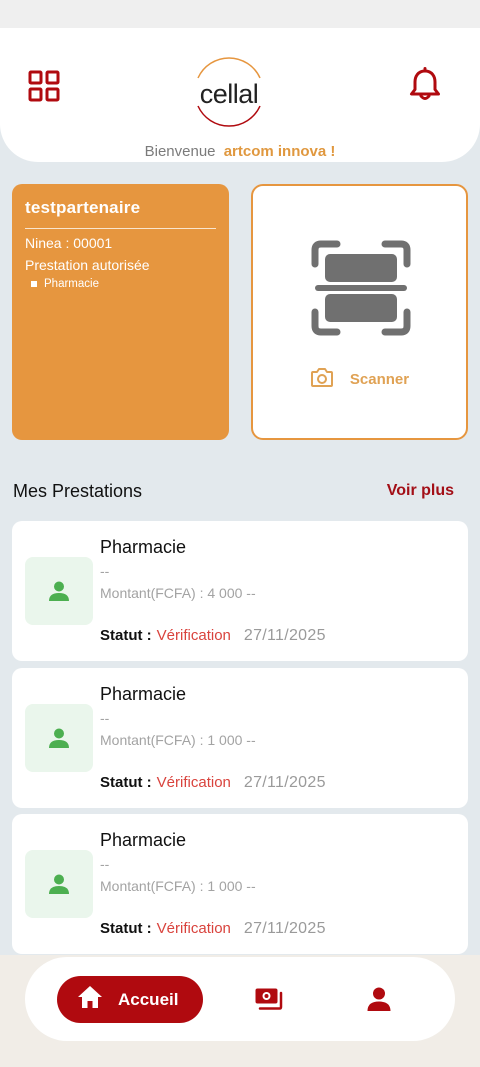 The width and height of the screenshot is (480, 1067). Describe the element at coordinates (420, 491) in the screenshot. I see `see-more-link: Voir plus` at that location.